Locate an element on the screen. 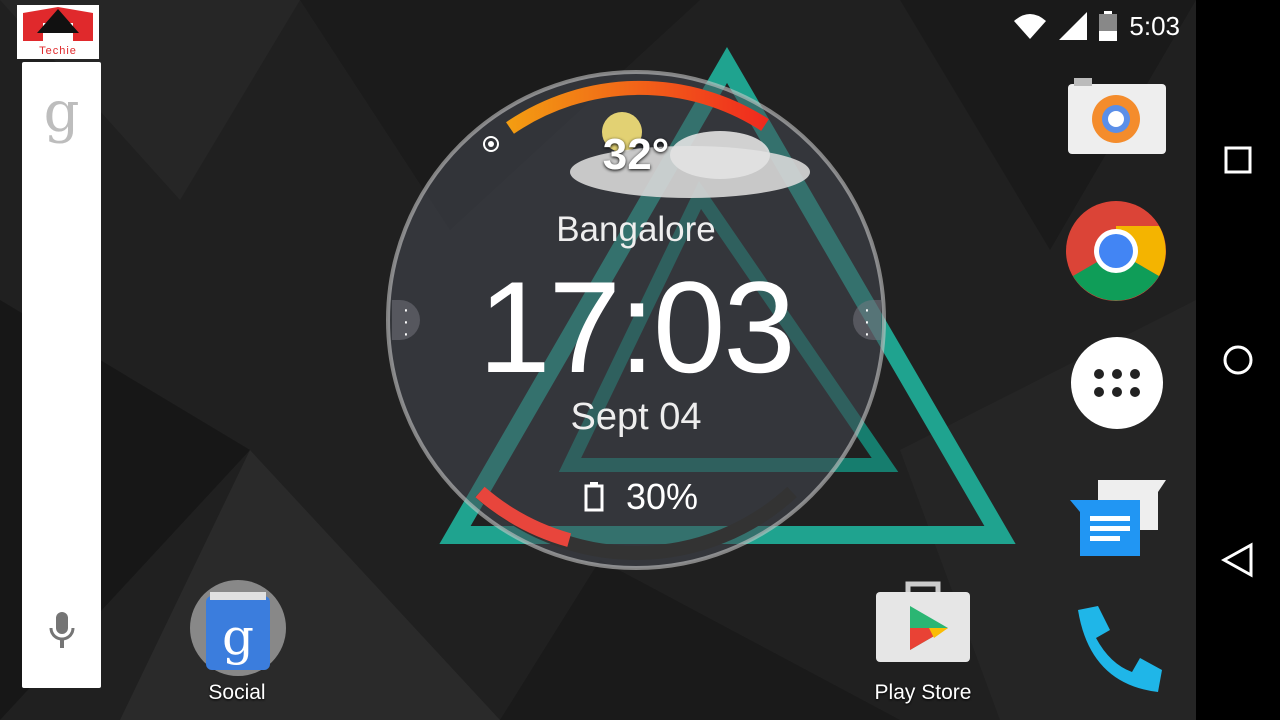 This screenshot has height=720, width=1280. home-button is located at coordinates (1238, 360).